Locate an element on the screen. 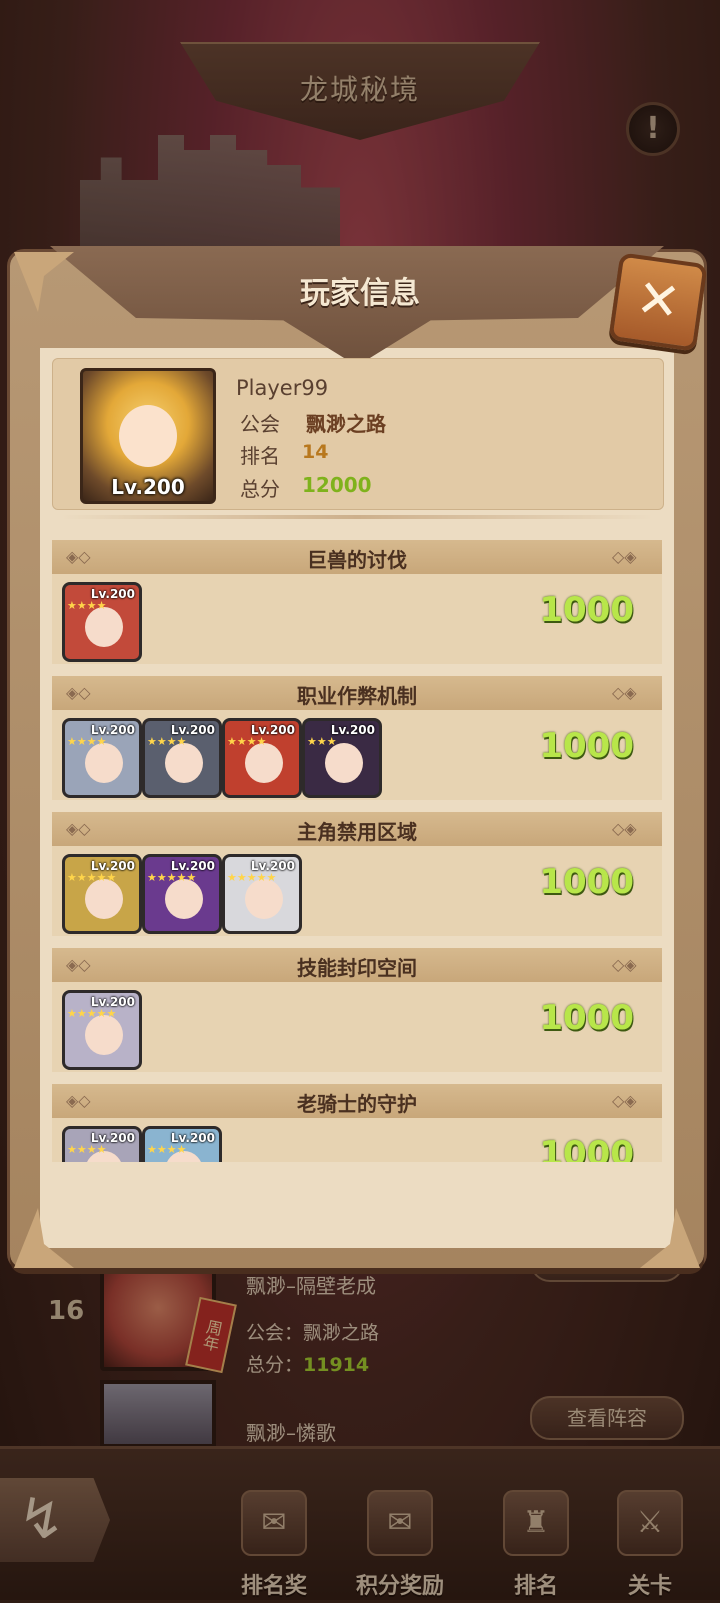 The image size is (720, 1603). rank-label: 排名 is located at coordinates (260, 456).